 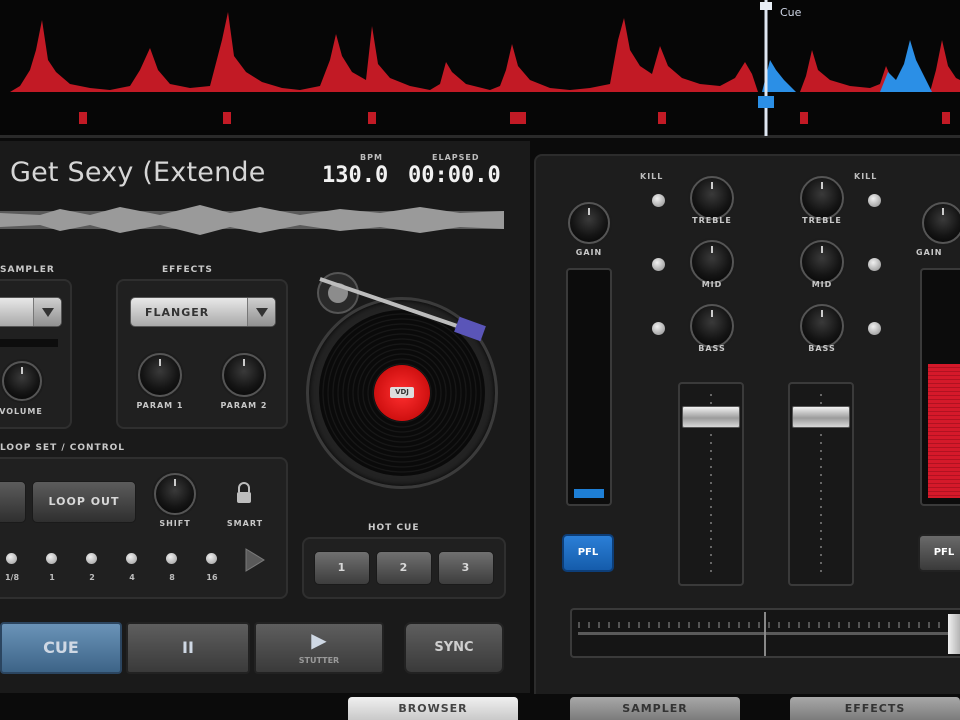 What do you see at coordinates (939, 553) in the screenshot?
I see `pfl-button-right: PFL` at bounding box center [939, 553].